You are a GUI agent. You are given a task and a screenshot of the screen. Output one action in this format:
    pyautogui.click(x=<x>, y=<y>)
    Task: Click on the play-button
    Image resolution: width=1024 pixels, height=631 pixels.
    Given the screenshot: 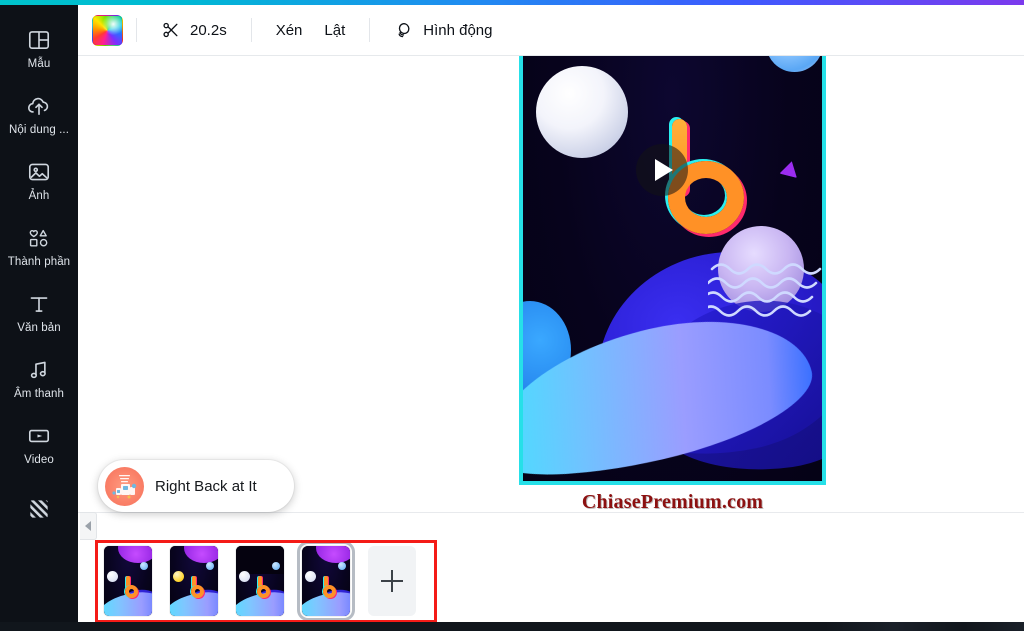 What is the action you would take?
    pyautogui.click(x=662, y=170)
    